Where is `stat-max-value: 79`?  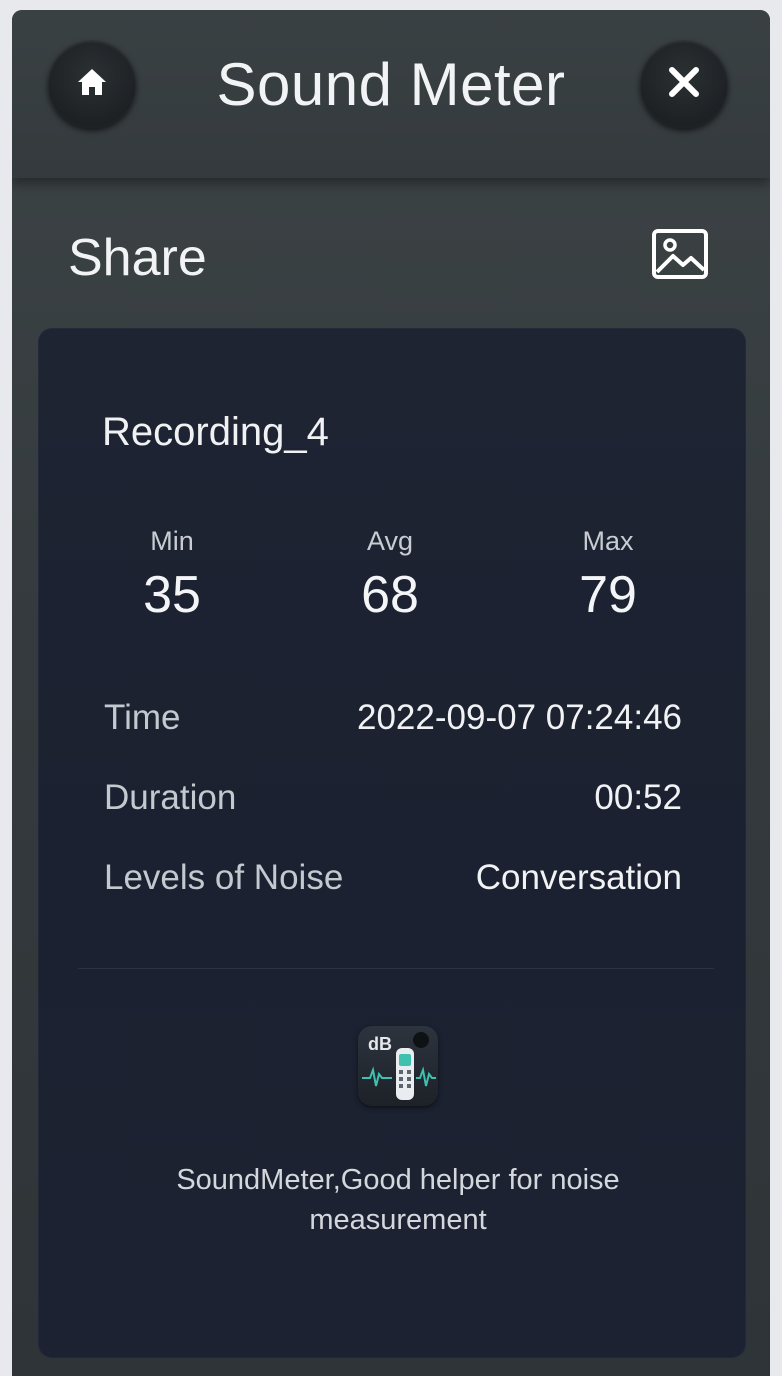
stat-max-value: 79 is located at coordinates (608, 595).